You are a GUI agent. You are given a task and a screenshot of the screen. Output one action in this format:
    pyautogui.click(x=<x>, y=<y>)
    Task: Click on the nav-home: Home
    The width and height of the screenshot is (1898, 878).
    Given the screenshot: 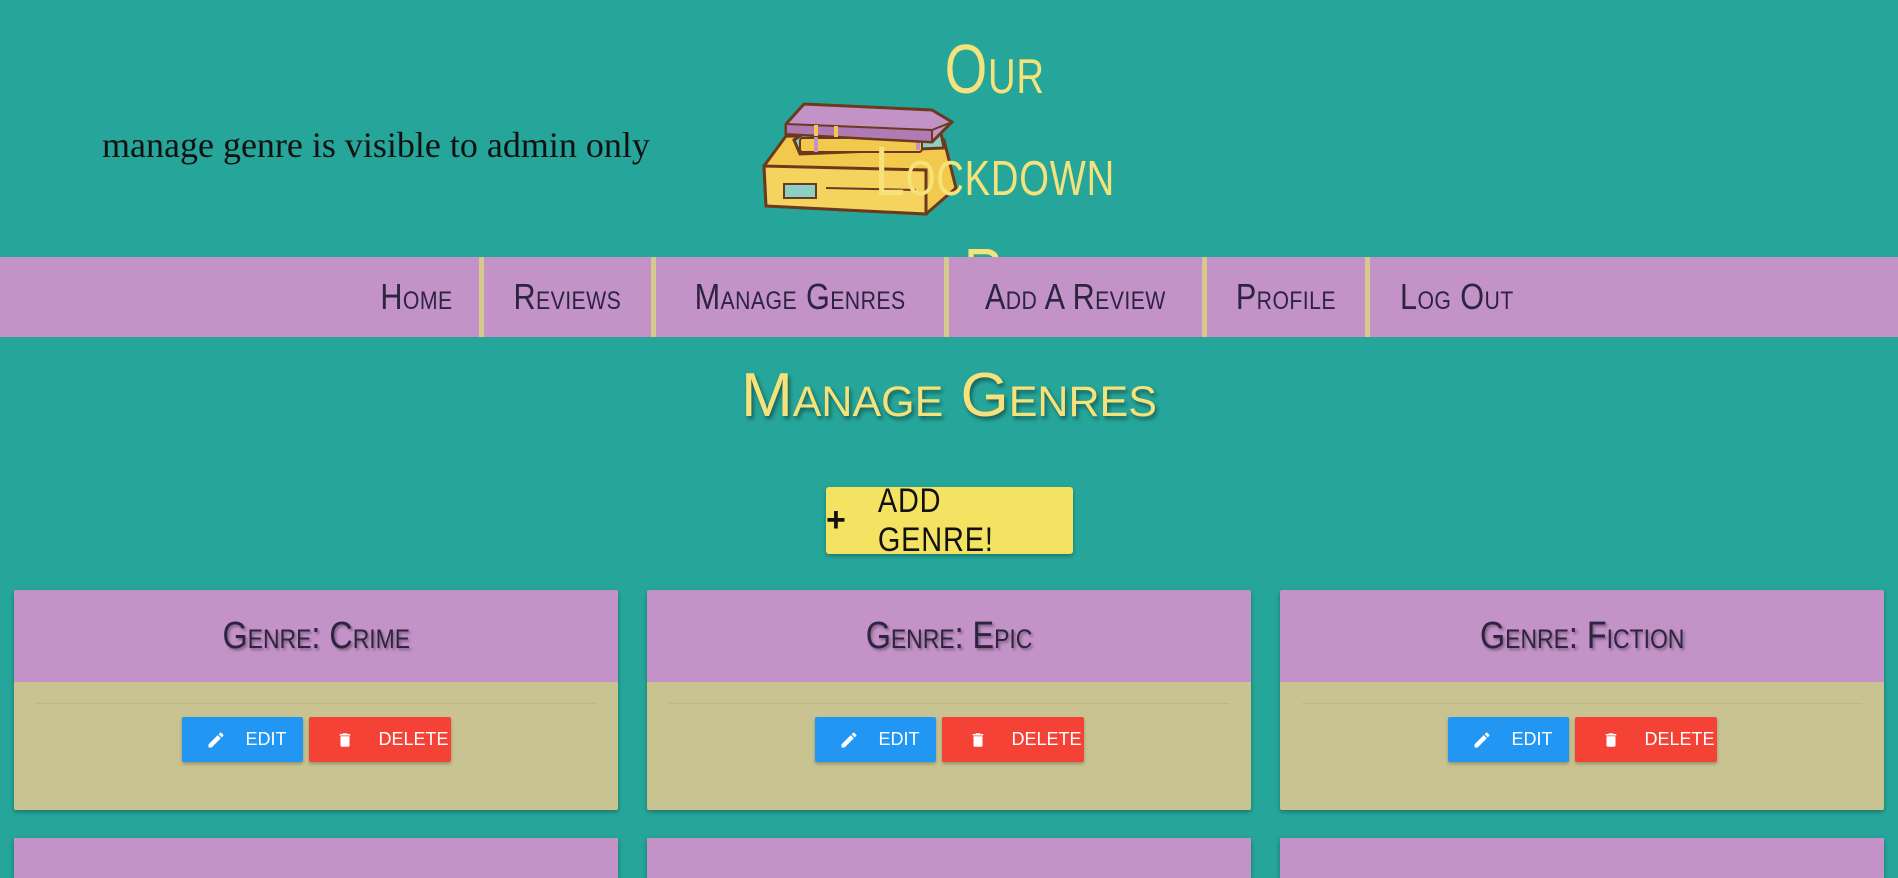 What is the action you would take?
    pyautogui.click(x=417, y=297)
    